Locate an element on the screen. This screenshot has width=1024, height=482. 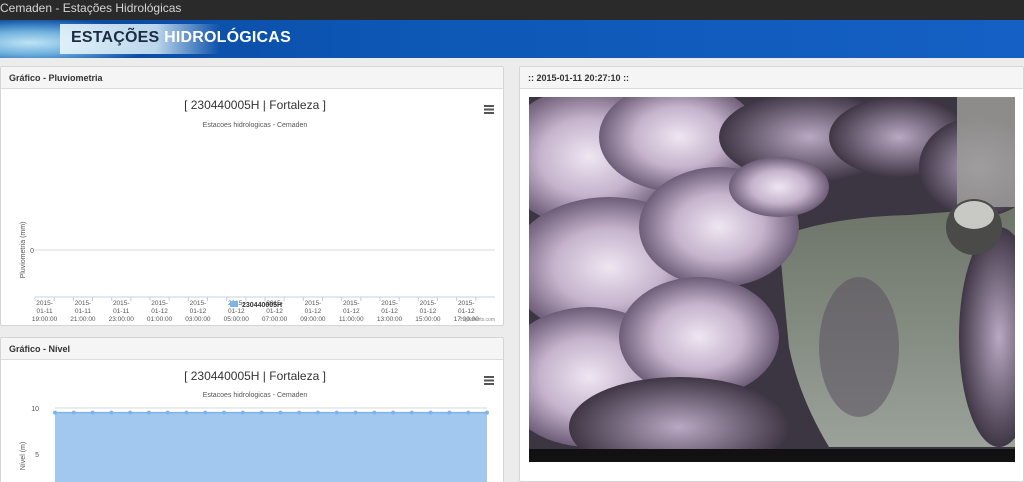
y-tick-label: 10 is located at coordinates (35, 409).